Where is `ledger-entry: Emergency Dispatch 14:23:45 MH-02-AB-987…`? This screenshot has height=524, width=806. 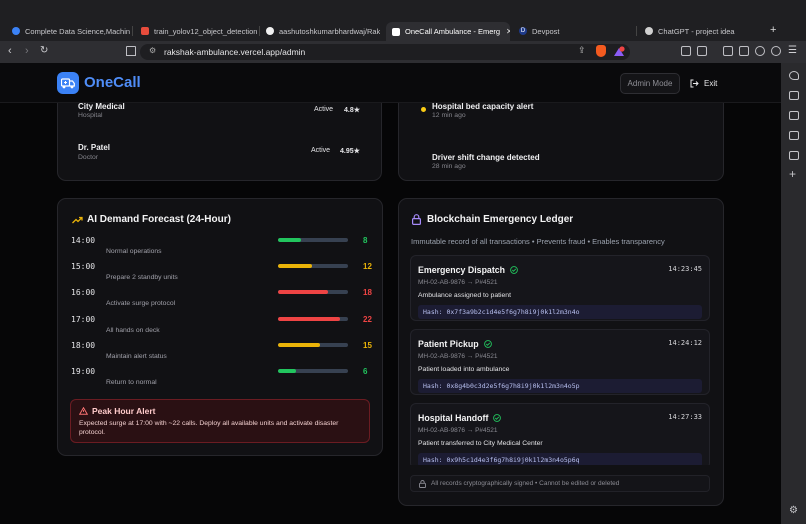
ledger-entry: Emergency Dispatch 14:23:45 MH-02-AB-987… is located at coordinates (560, 288).